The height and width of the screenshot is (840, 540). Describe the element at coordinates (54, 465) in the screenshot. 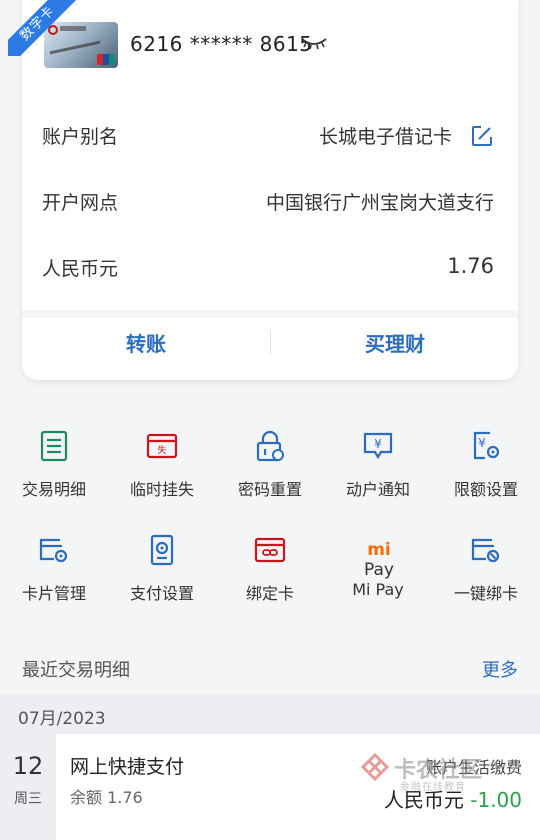

I see `service-transaction-details: 交易明细` at that location.